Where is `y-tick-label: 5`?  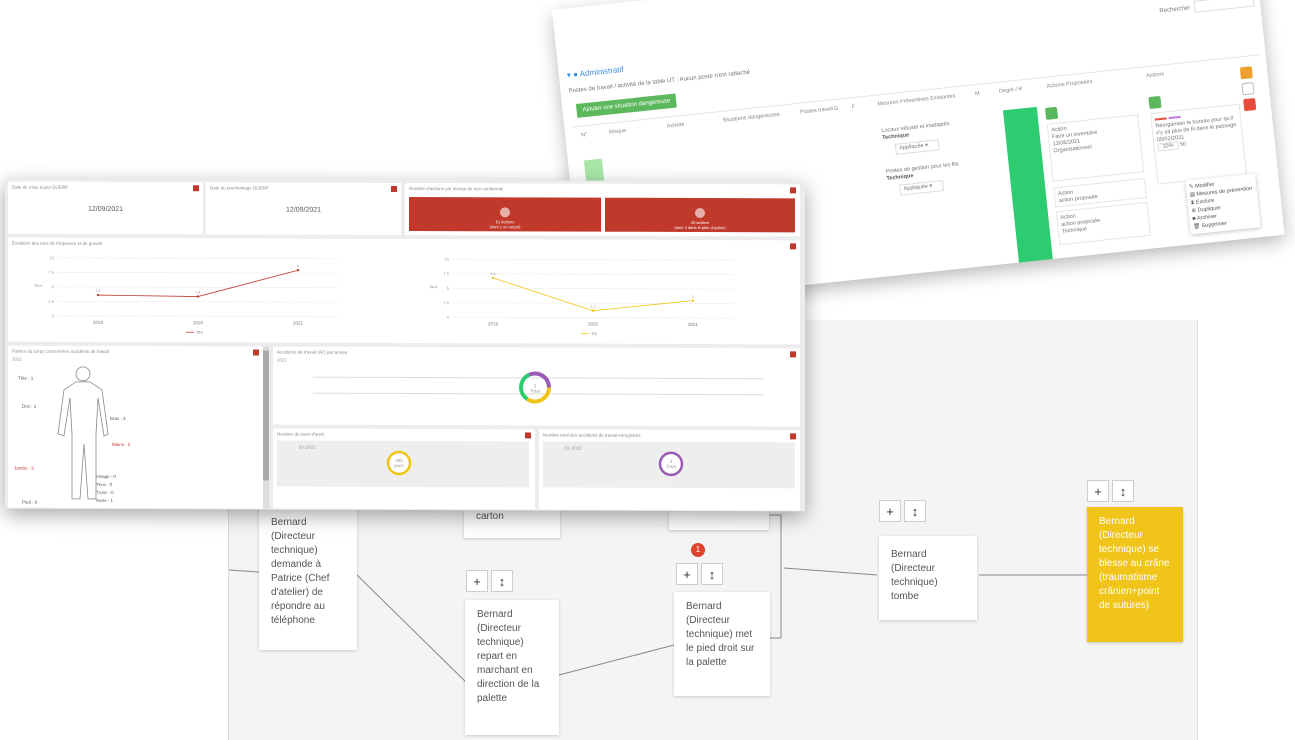
y-tick-label: 5 is located at coordinates (448, 288).